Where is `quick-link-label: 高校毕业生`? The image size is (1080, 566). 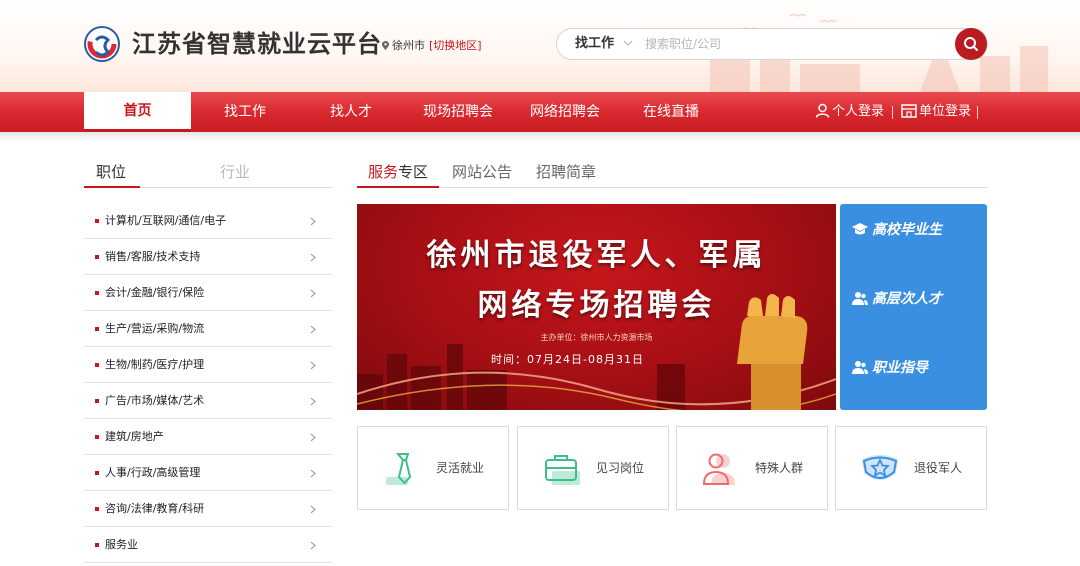
quick-link-label: 高校毕业生 is located at coordinates (907, 230).